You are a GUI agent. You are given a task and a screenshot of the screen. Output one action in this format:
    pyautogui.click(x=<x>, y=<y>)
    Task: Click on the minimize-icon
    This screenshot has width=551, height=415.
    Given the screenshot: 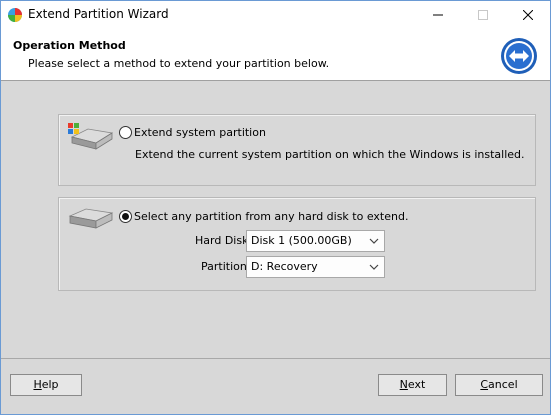 What is the action you would take?
    pyautogui.click(x=437, y=15)
    